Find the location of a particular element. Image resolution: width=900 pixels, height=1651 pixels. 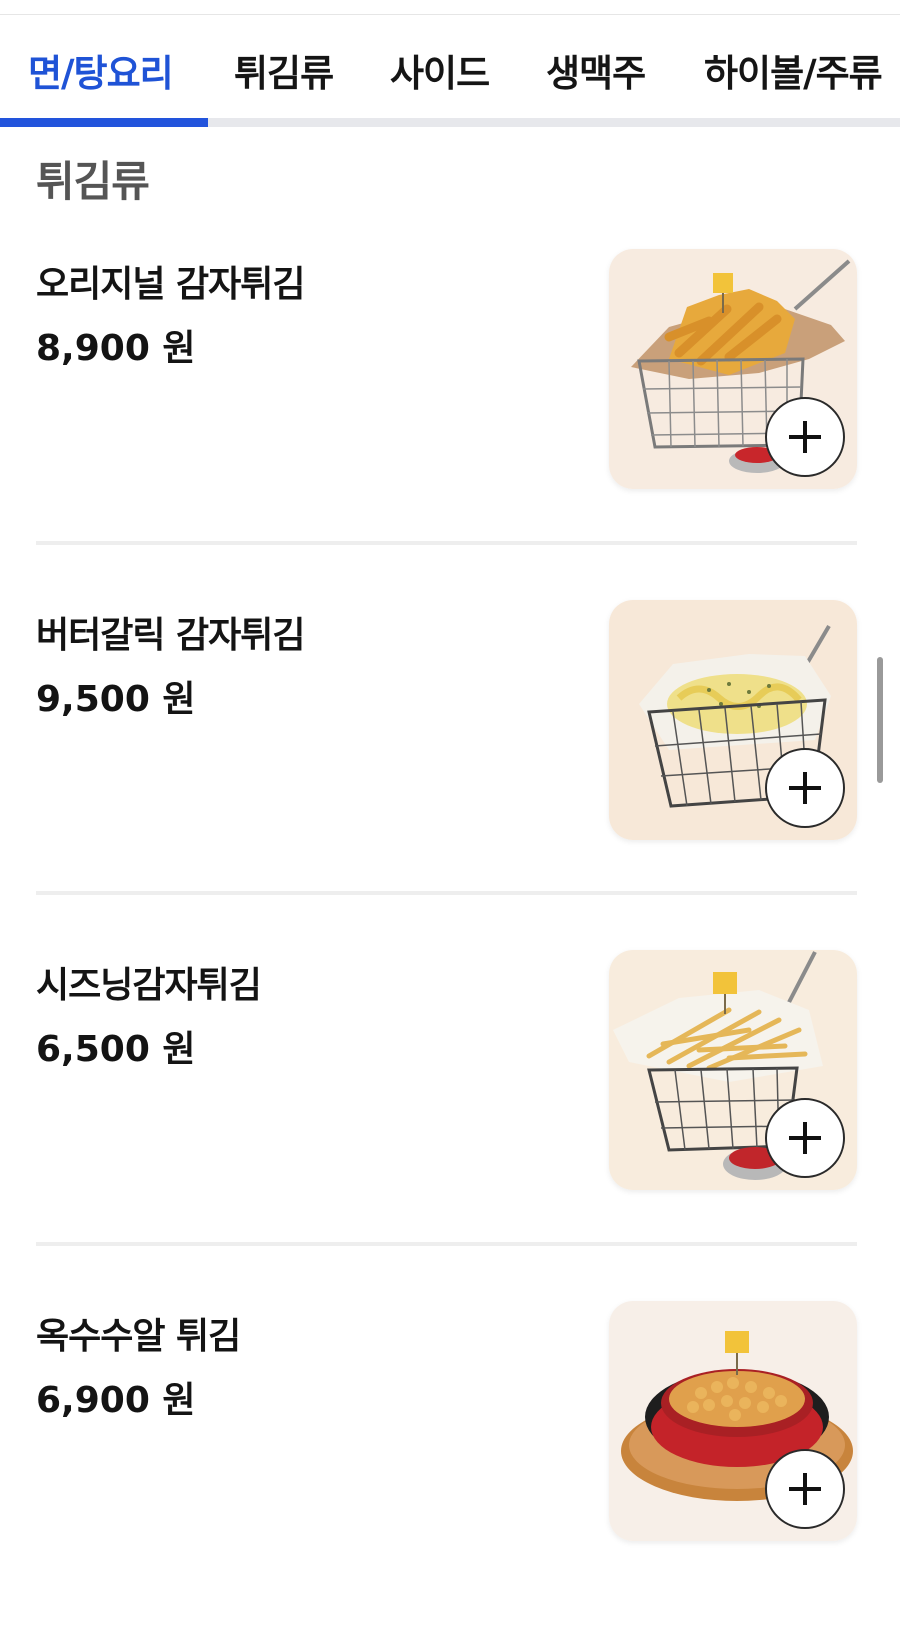

tab-highball-liquor: 하이볼/주류 is located at coordinates (793, 70).